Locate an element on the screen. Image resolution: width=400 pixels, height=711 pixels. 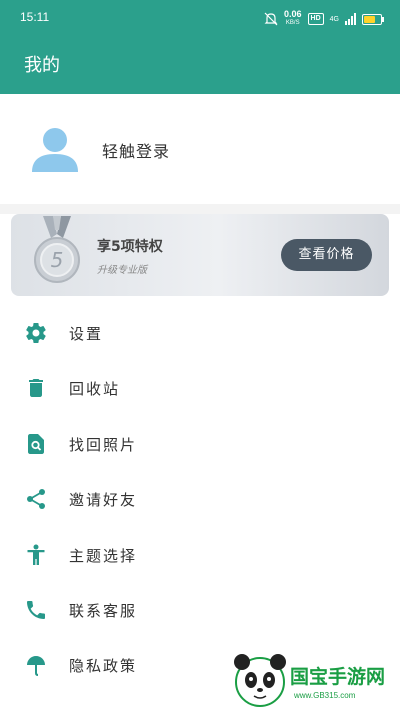
speed-unit: KB/S is located at coordinates (292, 23).